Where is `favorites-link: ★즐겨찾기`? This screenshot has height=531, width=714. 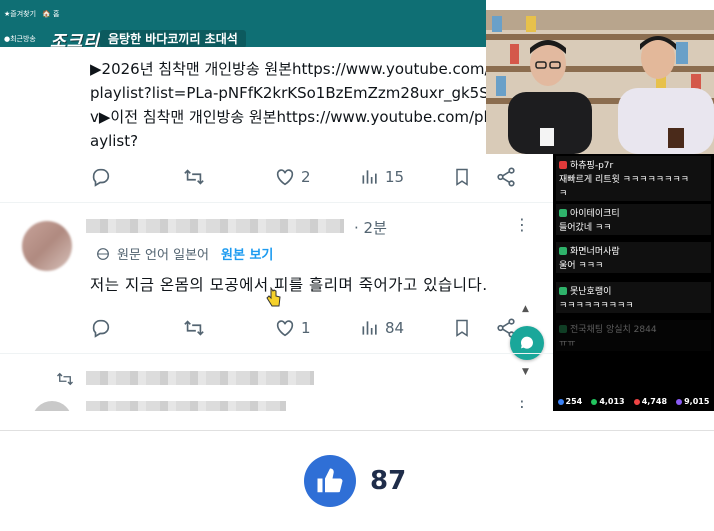
favorites-link: ★즐겨찾기 is located at coordinates (20, 14).